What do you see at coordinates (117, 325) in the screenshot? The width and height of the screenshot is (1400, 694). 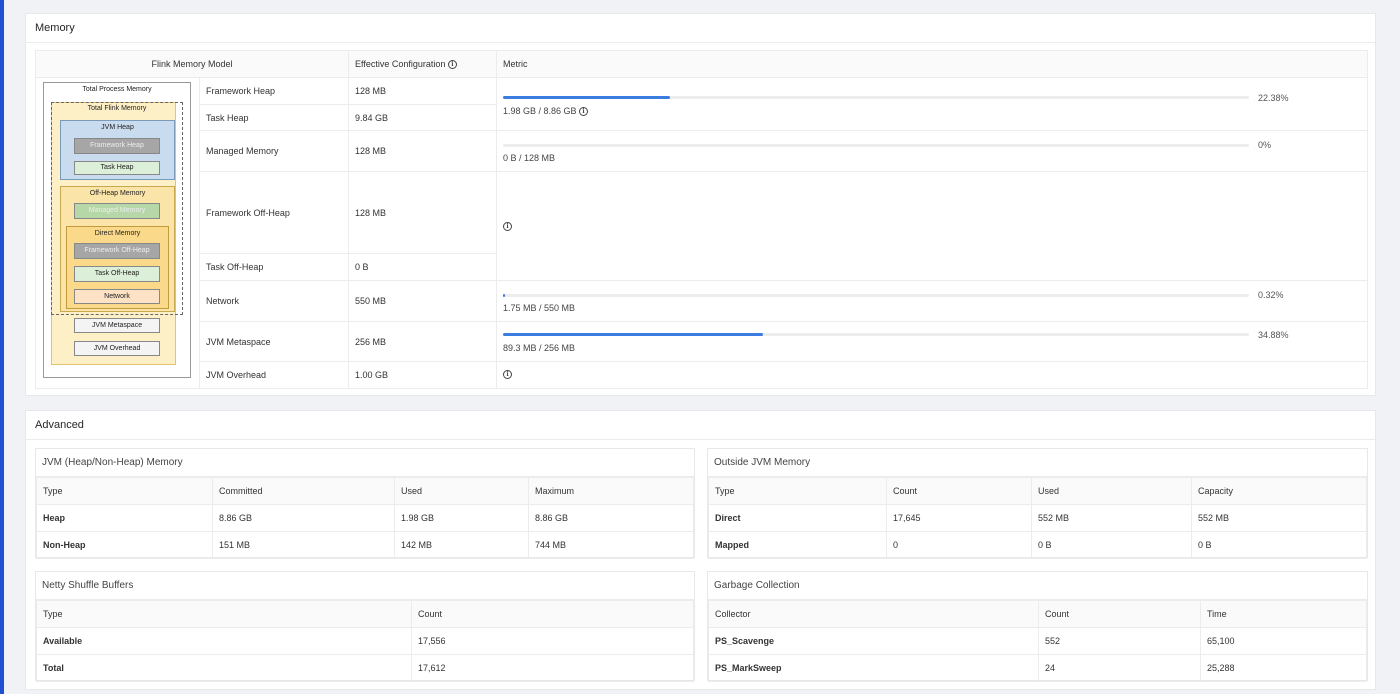 I see `diagram-jvm-metaspace-block: JVM Metaspace` at bounding box center [117, 325].